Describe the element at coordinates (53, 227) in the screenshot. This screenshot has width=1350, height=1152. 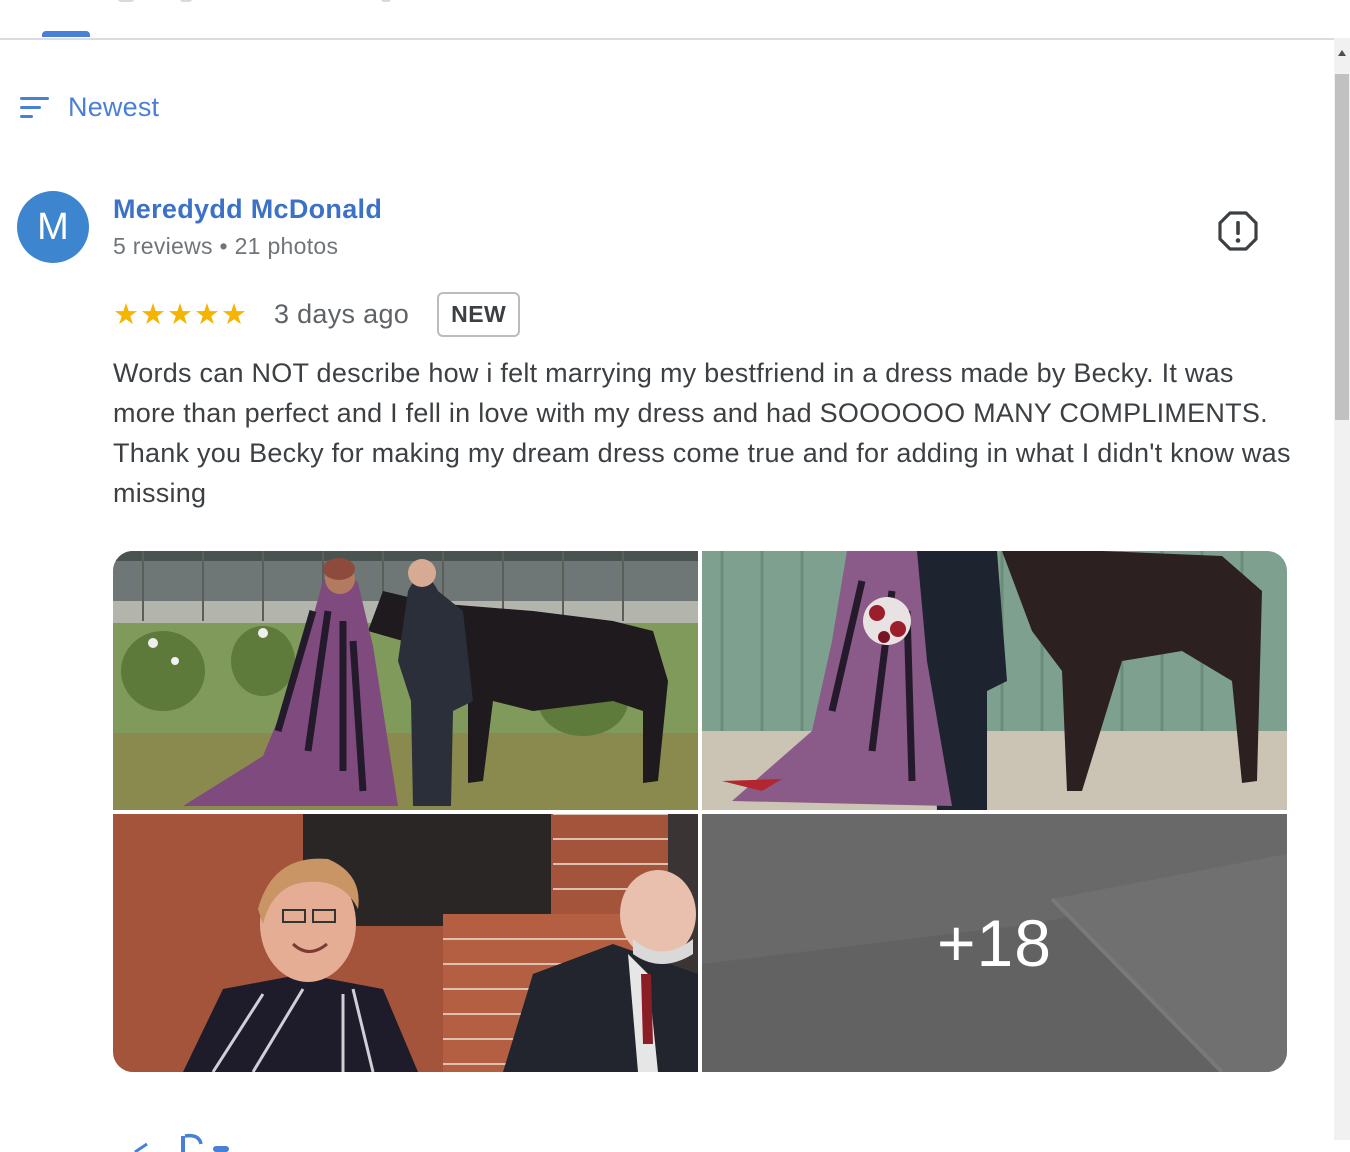
I see `avatar: M` at that location.